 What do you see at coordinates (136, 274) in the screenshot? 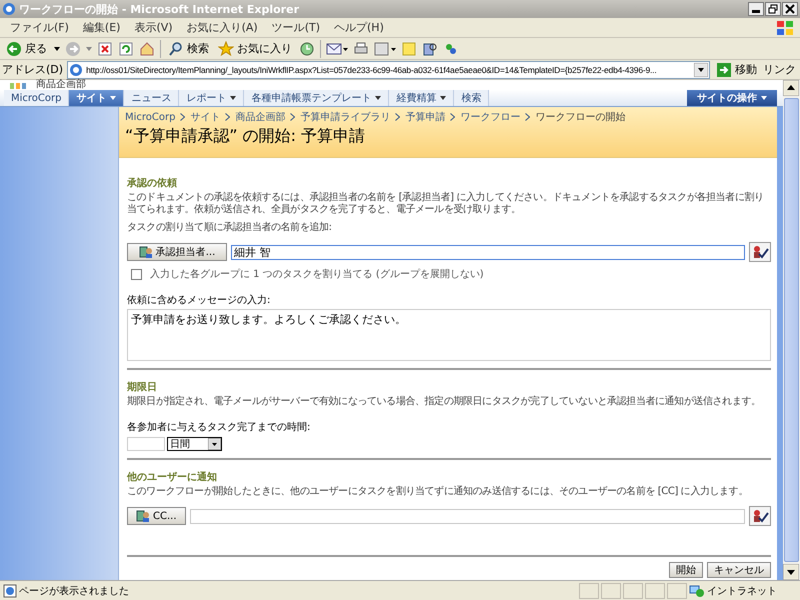
I see `checkbox` at bounding box center [136, 274].